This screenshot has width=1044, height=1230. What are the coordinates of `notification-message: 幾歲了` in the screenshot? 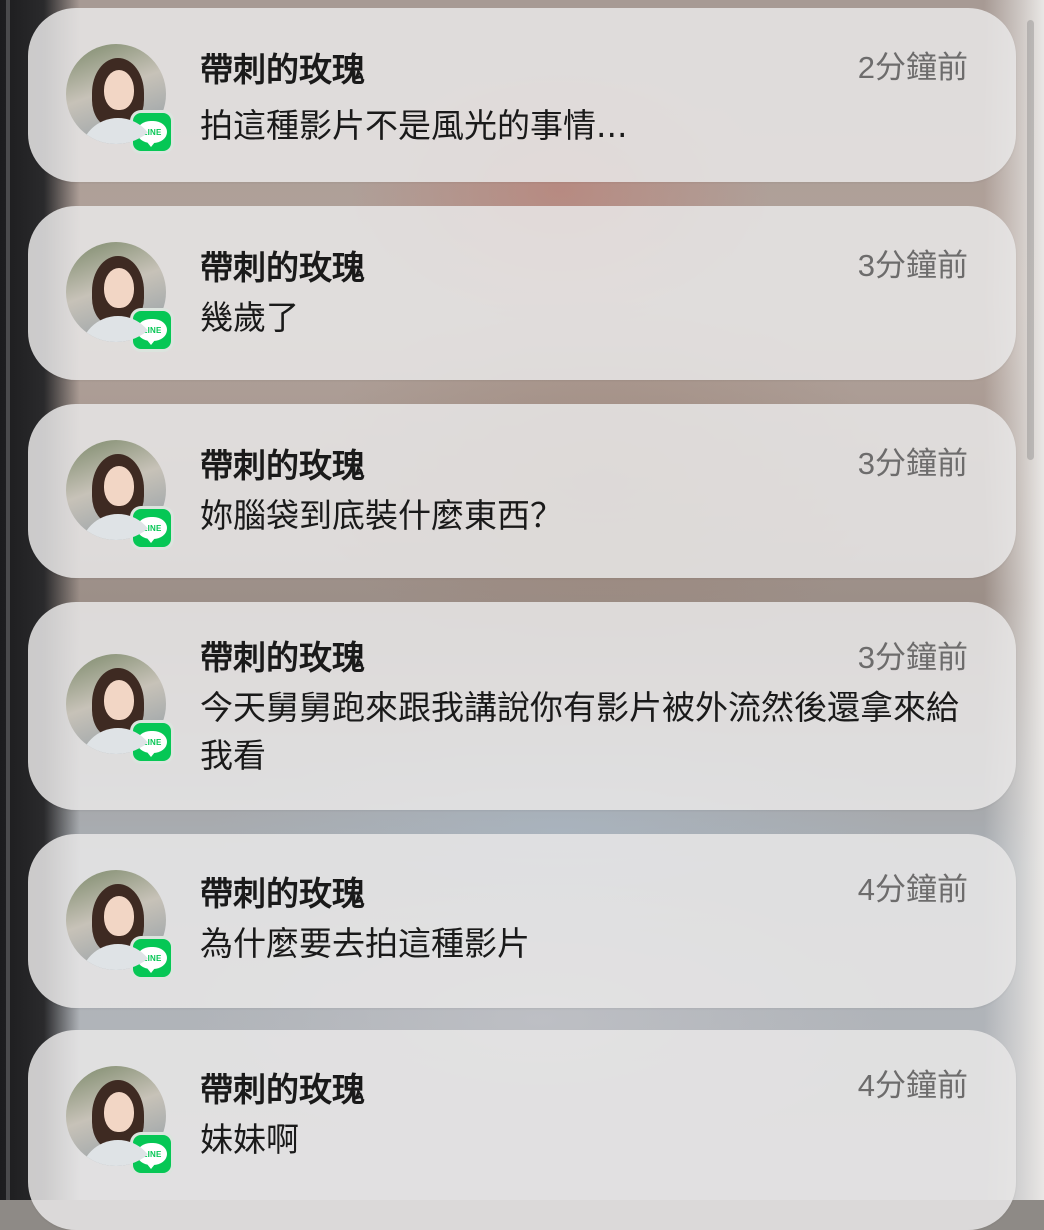 It's located at (249, 317).